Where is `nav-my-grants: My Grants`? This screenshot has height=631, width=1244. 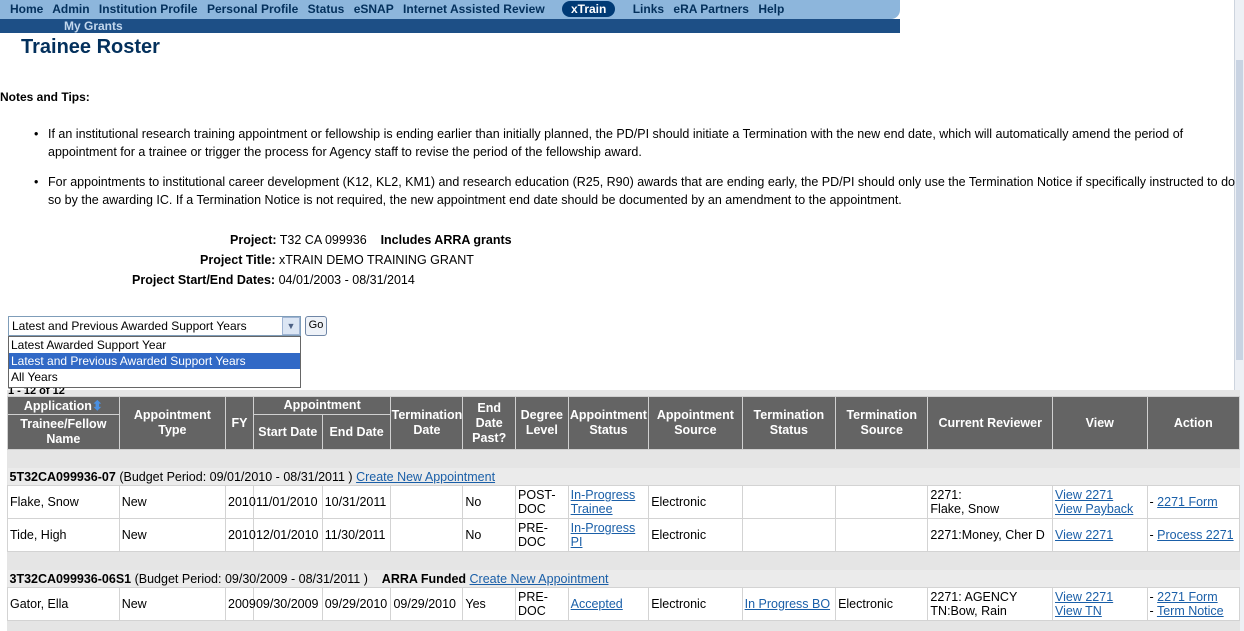 nav-my-grants: My Grants is located at coordinates (93, 26).